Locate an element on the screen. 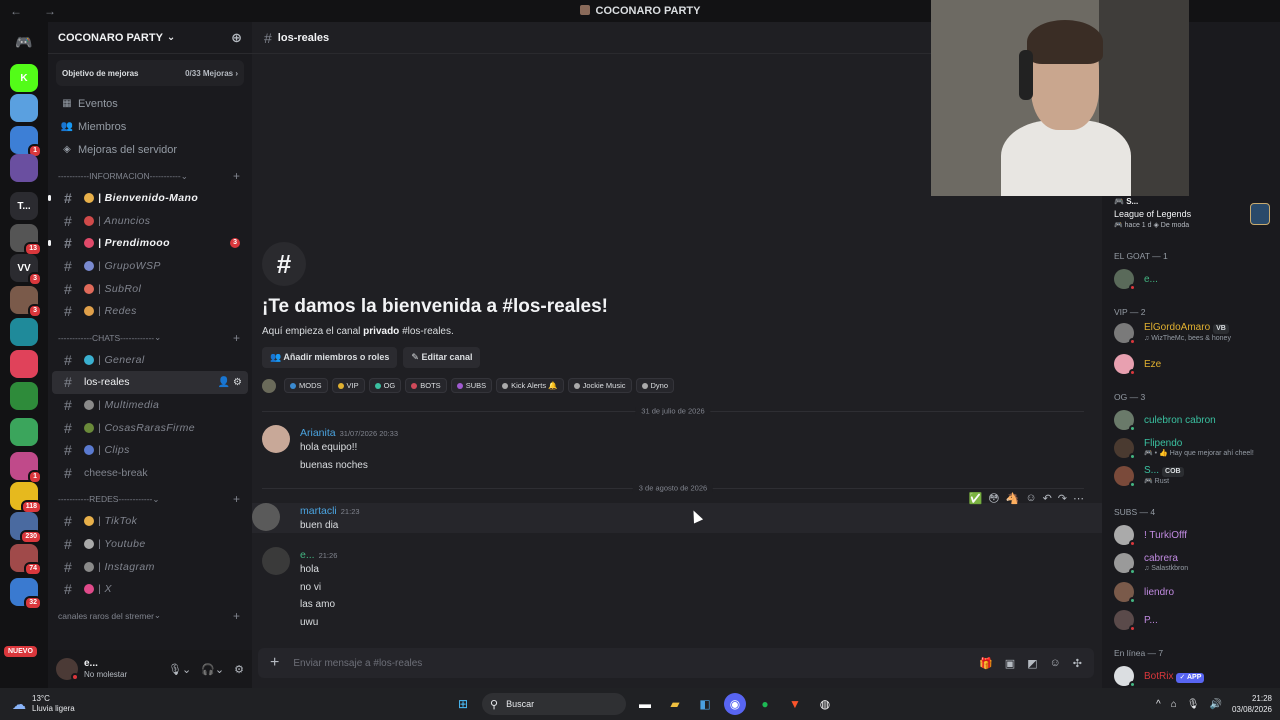 Image resolution: width=1280 pixels, height=720 pixels. channel-item: # | GrupoWSP is located at coordinates (150, 266).